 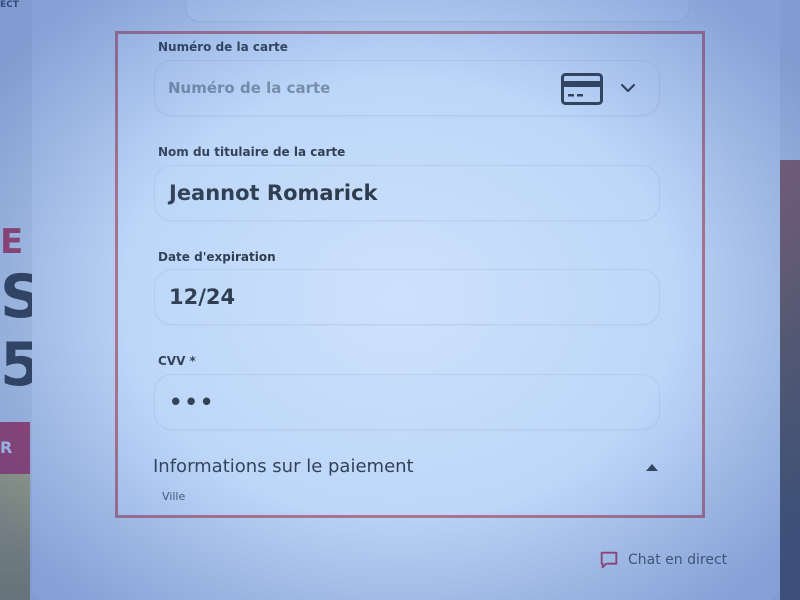 I want to click on expiration-date-value: 12/24, so click(x=202, y=297).